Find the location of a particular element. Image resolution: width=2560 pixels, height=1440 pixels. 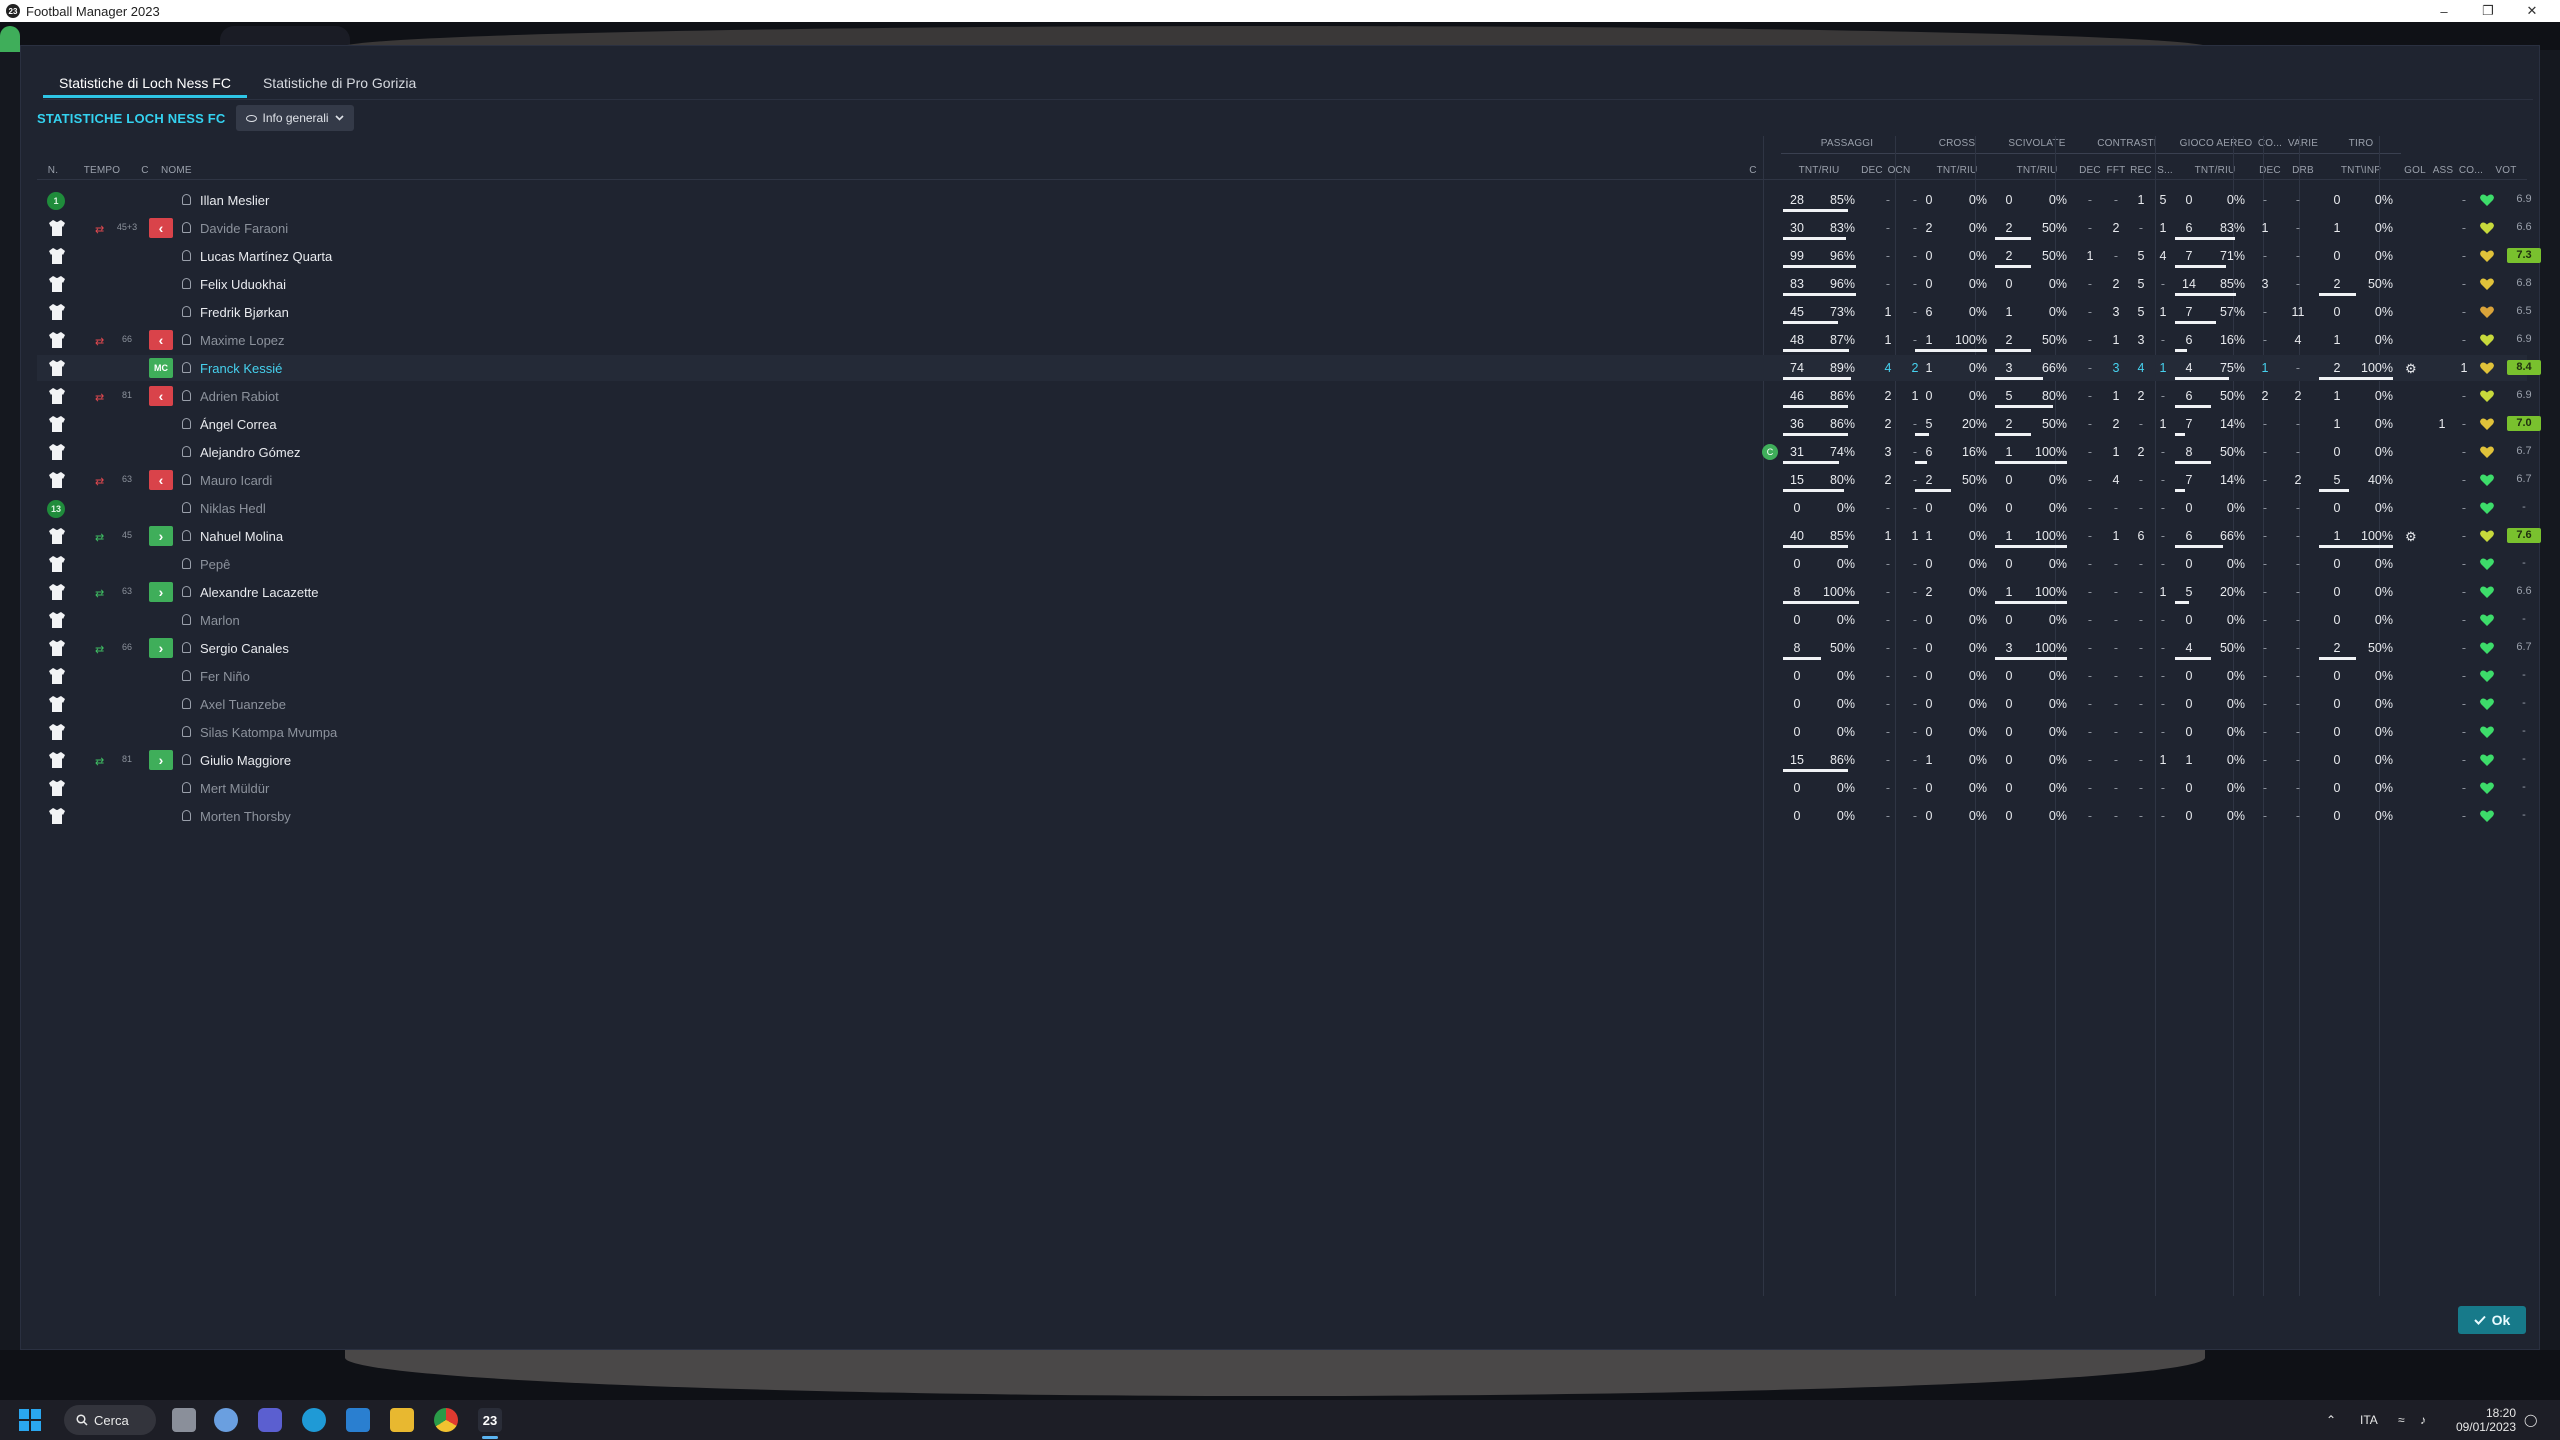

col-c: C is located at coordinates (145, 170).